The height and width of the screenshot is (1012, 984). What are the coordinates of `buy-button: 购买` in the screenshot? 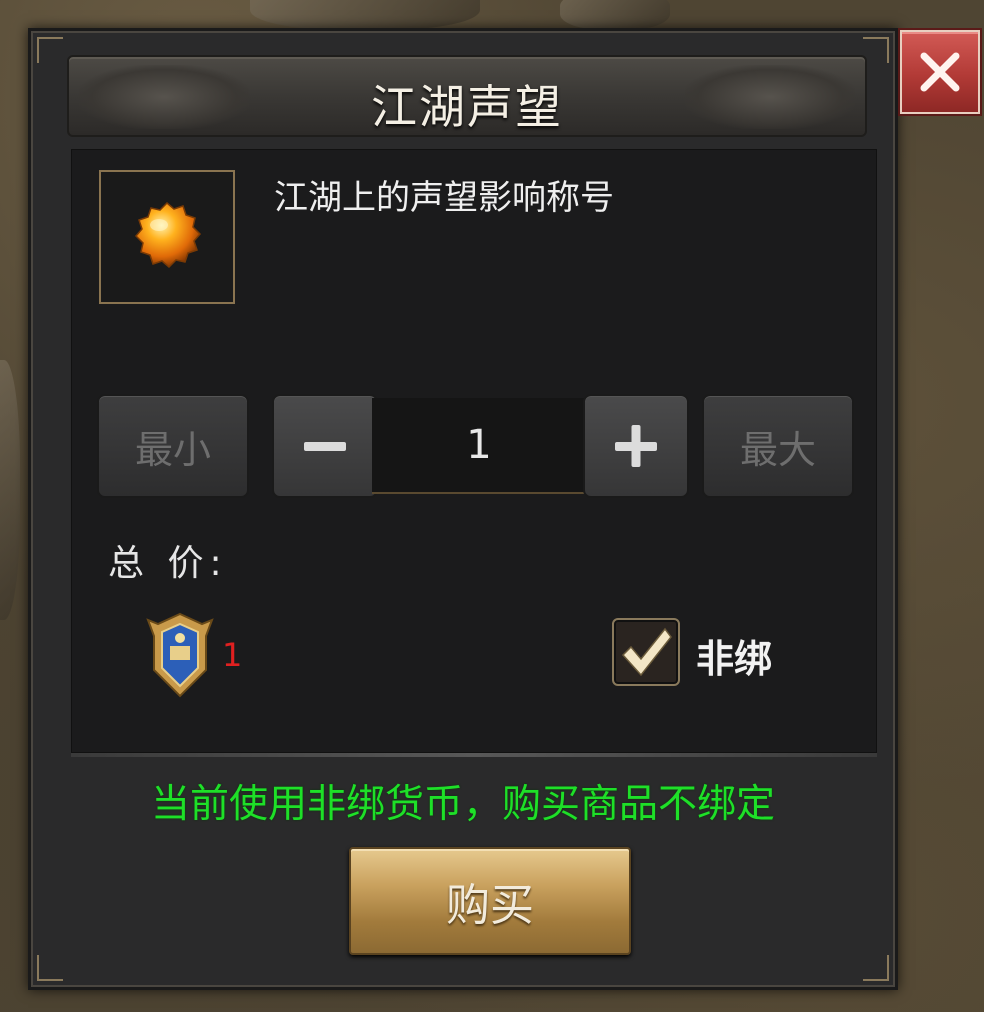 It's located at (490, 901).